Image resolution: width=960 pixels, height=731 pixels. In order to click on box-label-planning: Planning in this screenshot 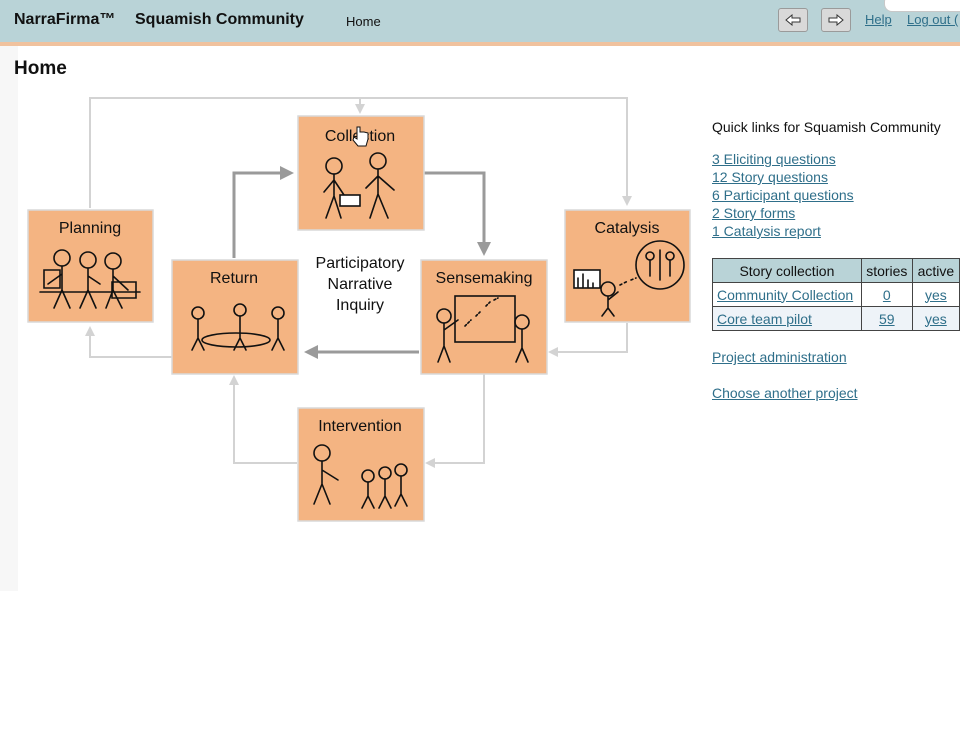, I will do `click(90, 228)`.